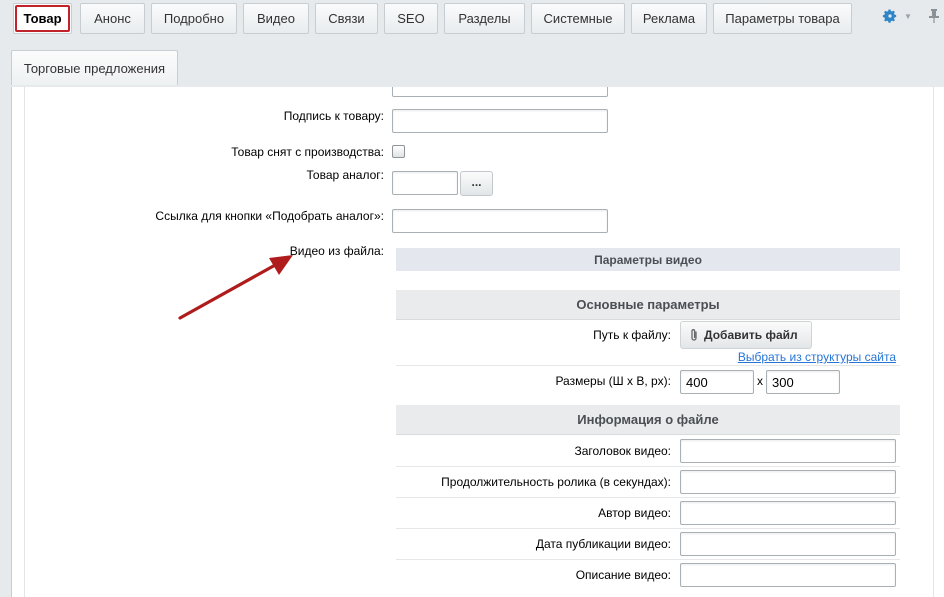 The height and width of the screenshot is (597, 944). I want to click on tab-reklama: Реклама, so click(669, 18).